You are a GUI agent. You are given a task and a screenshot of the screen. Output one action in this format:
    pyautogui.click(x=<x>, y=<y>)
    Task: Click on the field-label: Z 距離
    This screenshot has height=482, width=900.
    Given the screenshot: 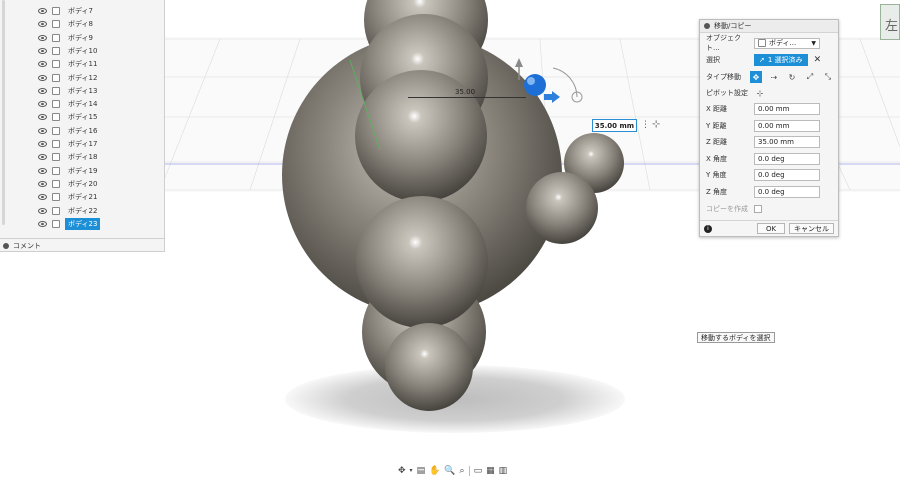 What is the action you would take?
    pyautogui.click(x=717, y=142)
    